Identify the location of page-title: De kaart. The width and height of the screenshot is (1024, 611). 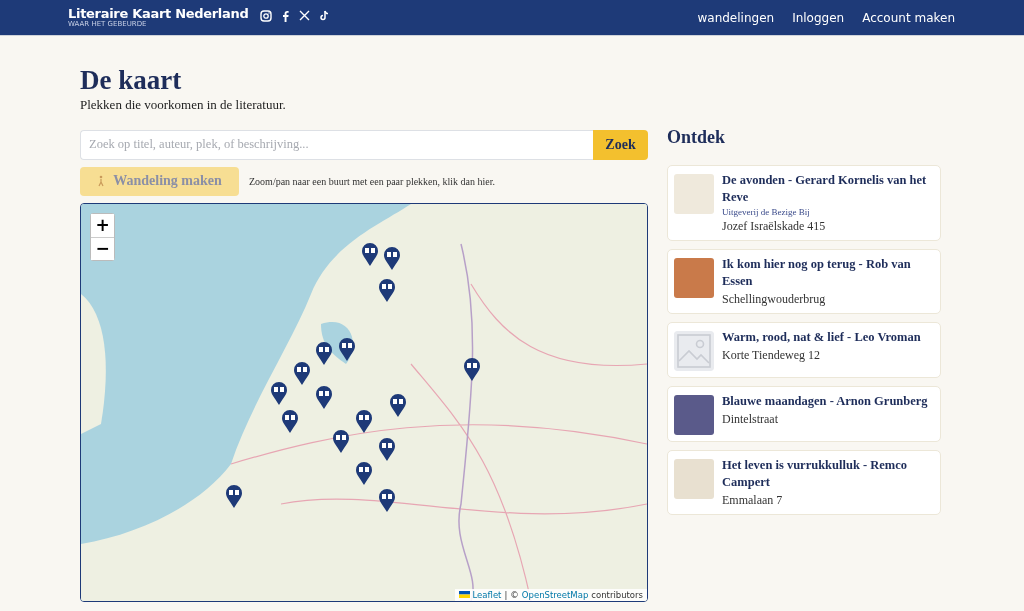
(131, 81).